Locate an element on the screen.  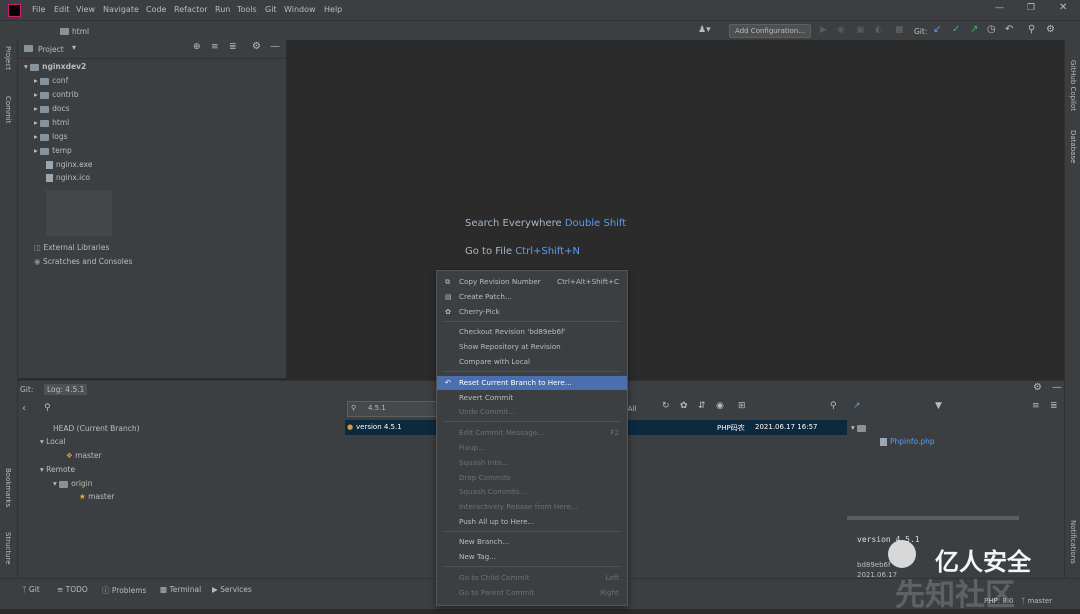
settings-gear-icon: ⚙ is located at coordinates (1050, 29).